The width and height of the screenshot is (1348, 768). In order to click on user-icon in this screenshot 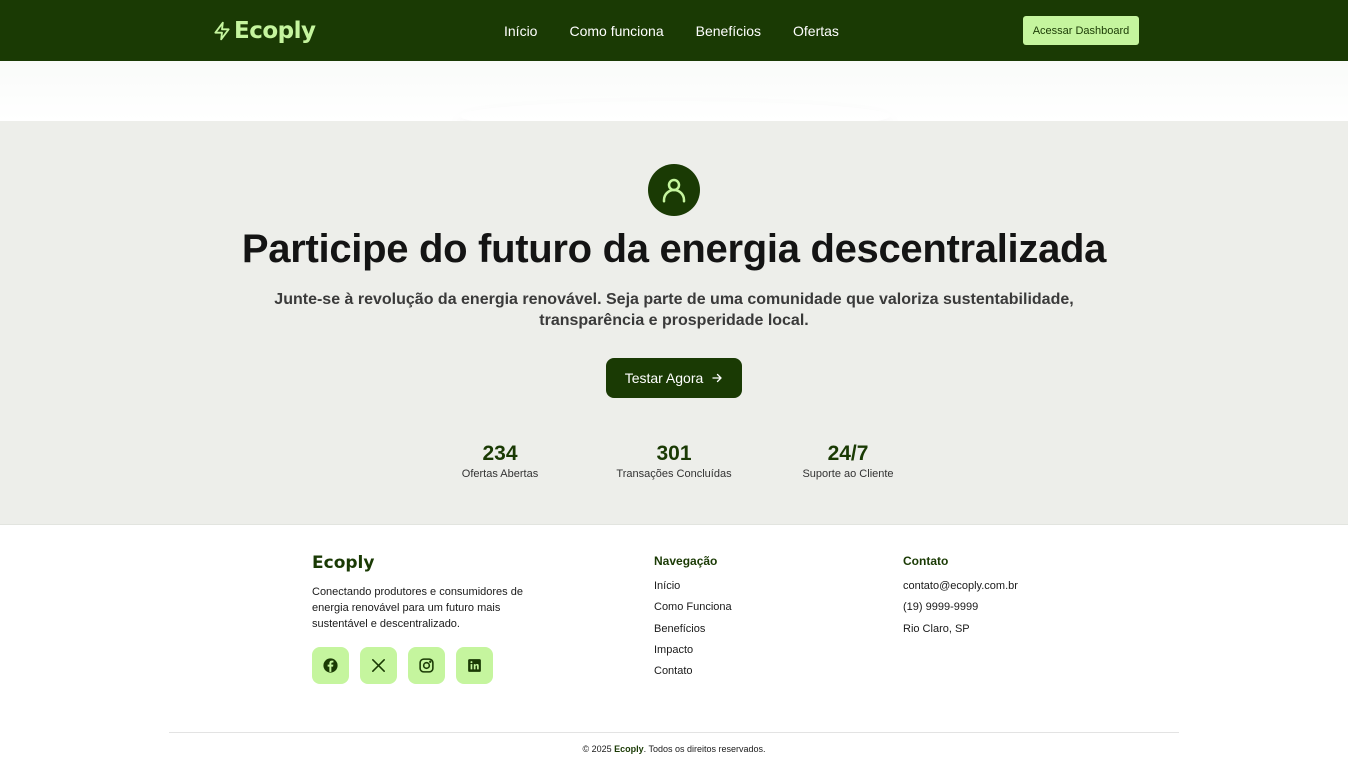, I will do `click(674, 190)`.